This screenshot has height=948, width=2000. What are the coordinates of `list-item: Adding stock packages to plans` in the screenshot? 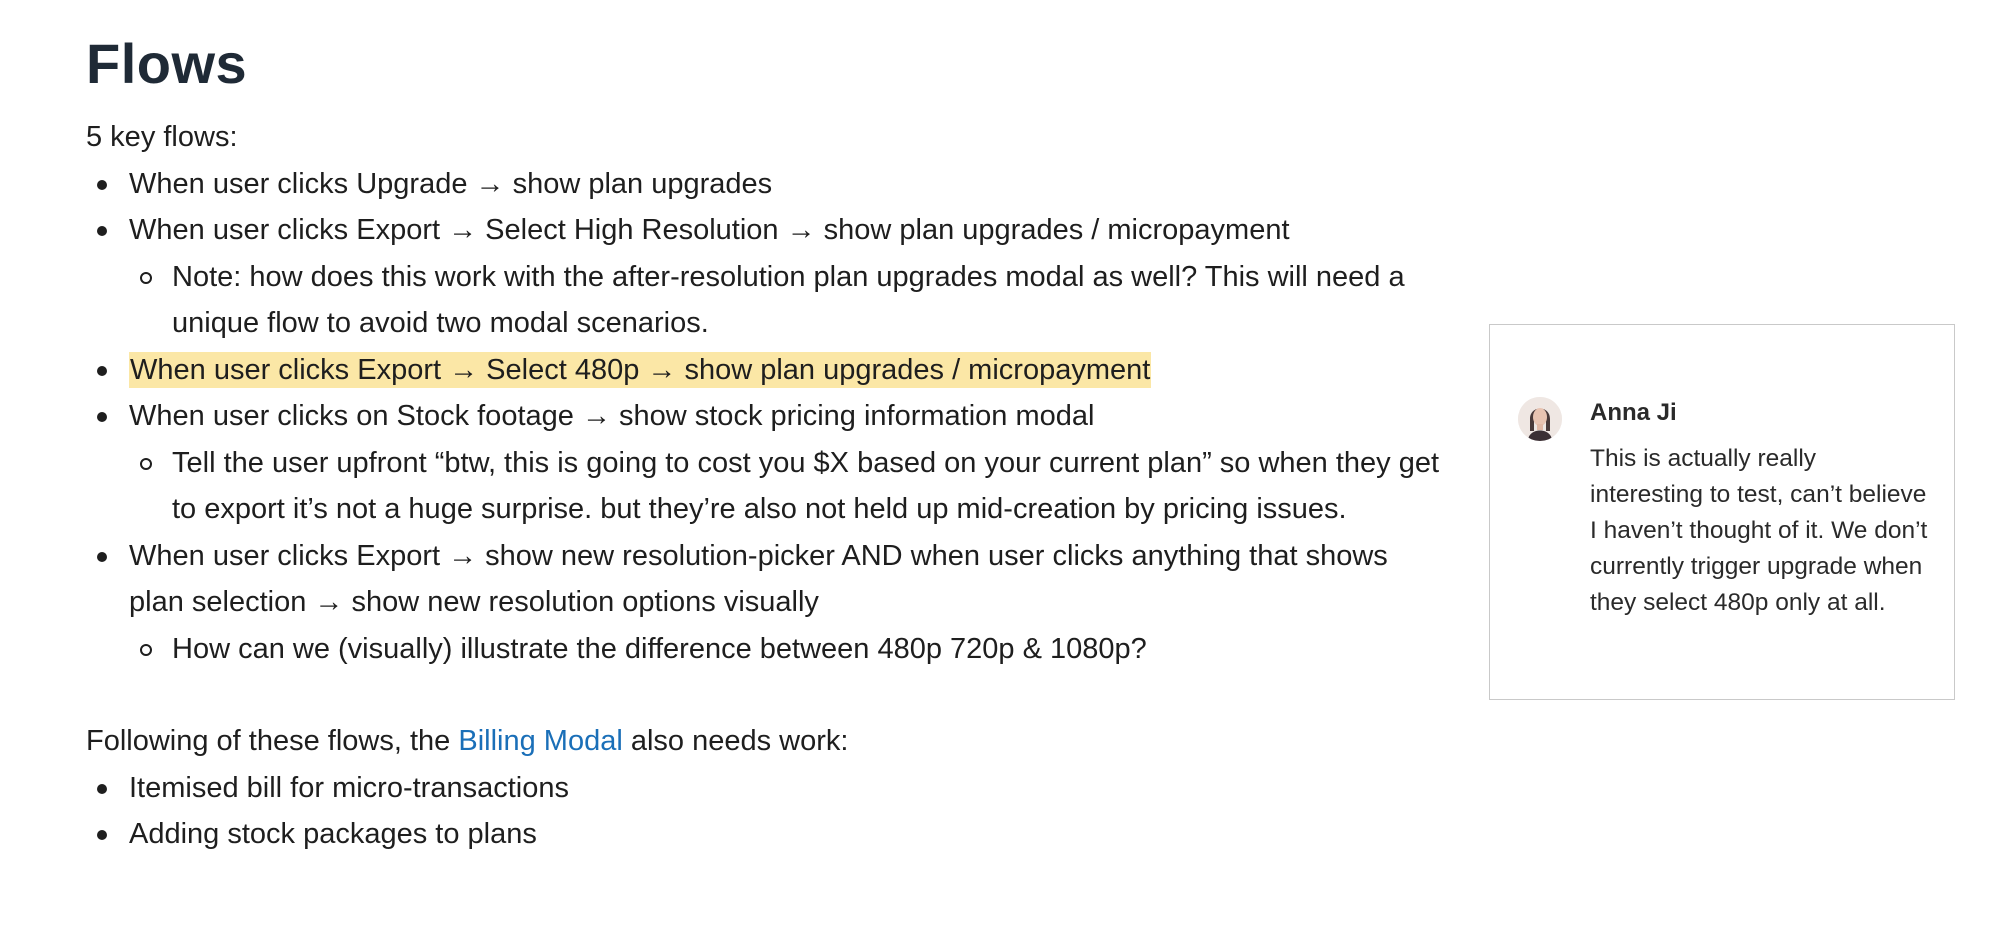 It's located at (766, 834).